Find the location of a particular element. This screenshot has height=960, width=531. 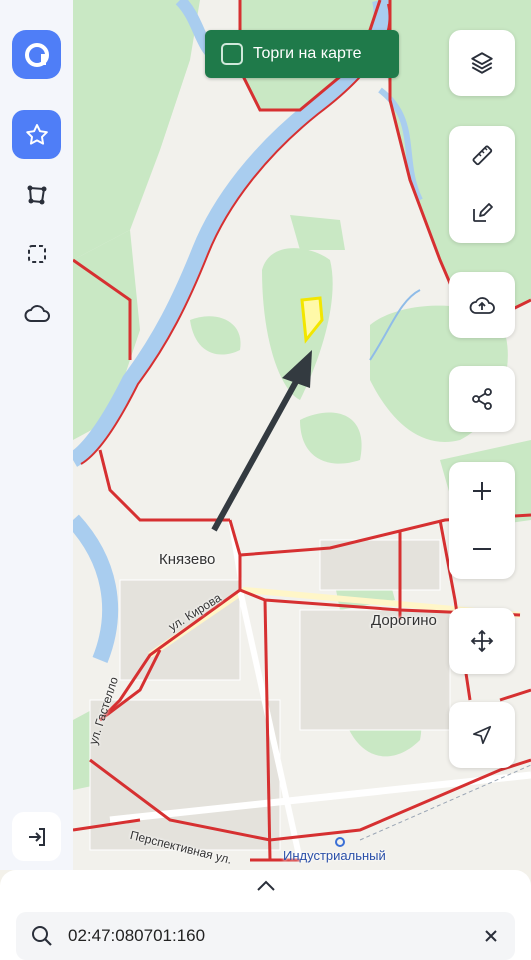

close-icon is located at coordinates (491, 936).